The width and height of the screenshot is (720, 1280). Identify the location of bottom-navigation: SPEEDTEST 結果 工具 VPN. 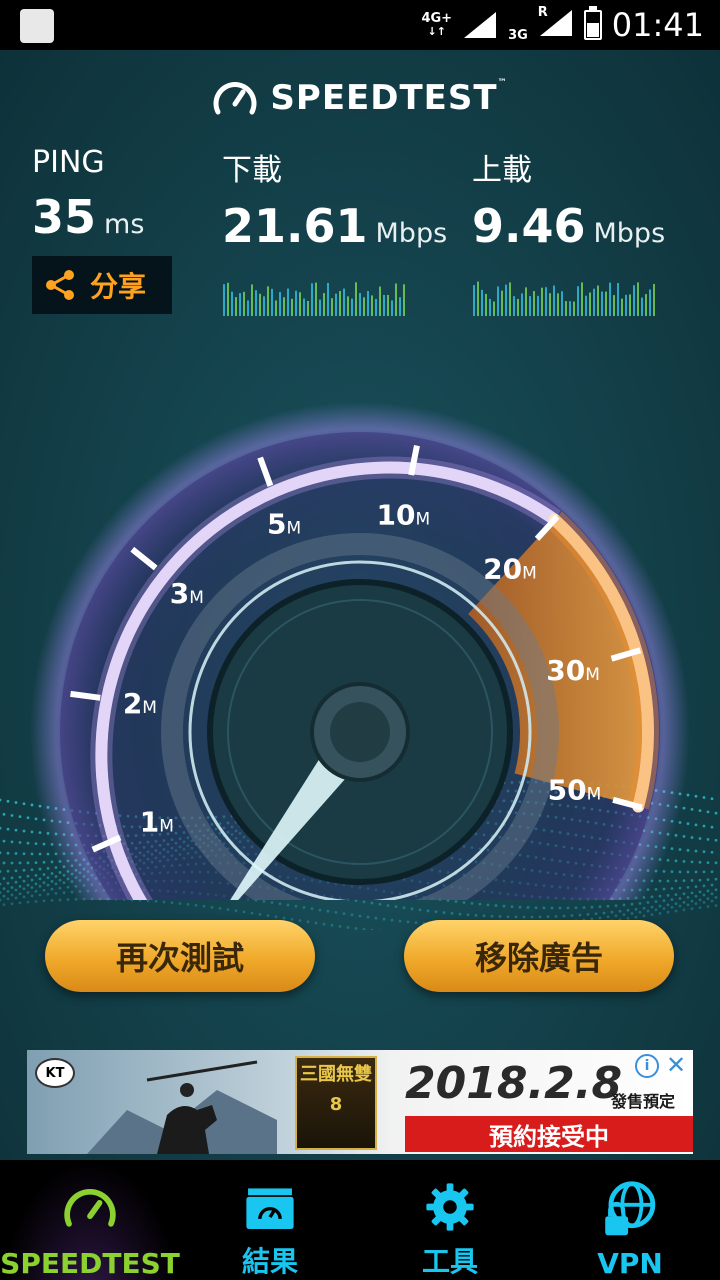
(360, 1220).